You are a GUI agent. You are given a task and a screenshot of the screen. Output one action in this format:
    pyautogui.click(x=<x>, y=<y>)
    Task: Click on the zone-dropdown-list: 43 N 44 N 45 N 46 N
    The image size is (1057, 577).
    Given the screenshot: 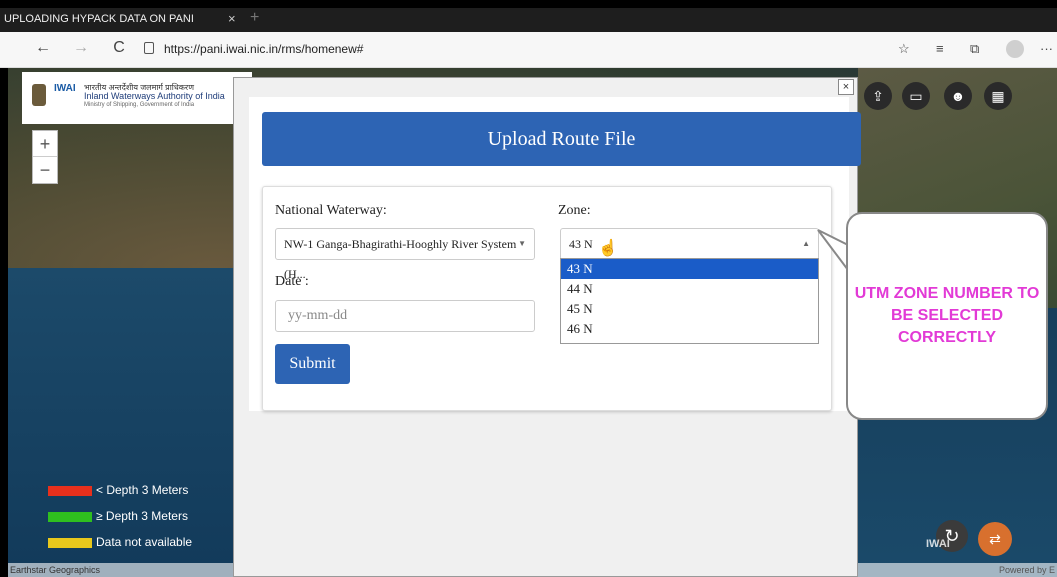 What is the action you would take?
    pyautogui.click(x=689, y=301)
    